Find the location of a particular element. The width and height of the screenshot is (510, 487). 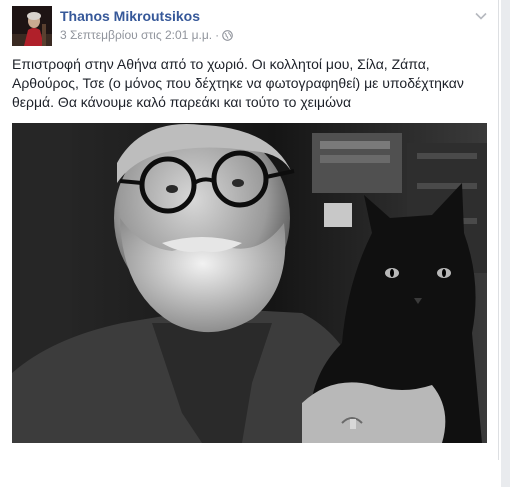

avatar is located at coordinates (32, 26).